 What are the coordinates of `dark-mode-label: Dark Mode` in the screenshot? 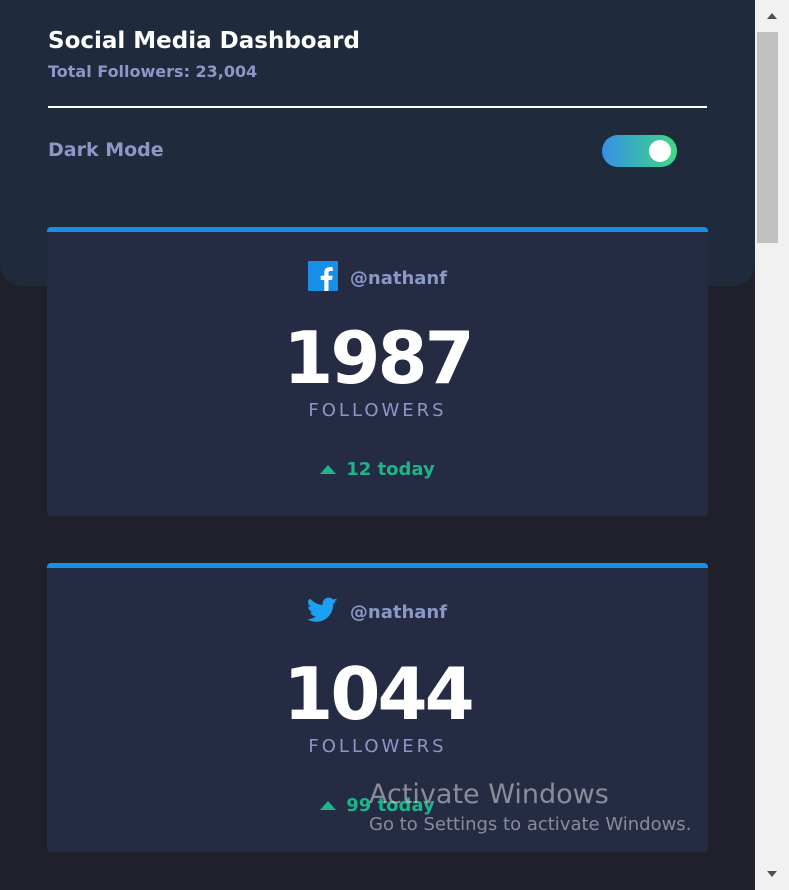 It's located at (106, 150).